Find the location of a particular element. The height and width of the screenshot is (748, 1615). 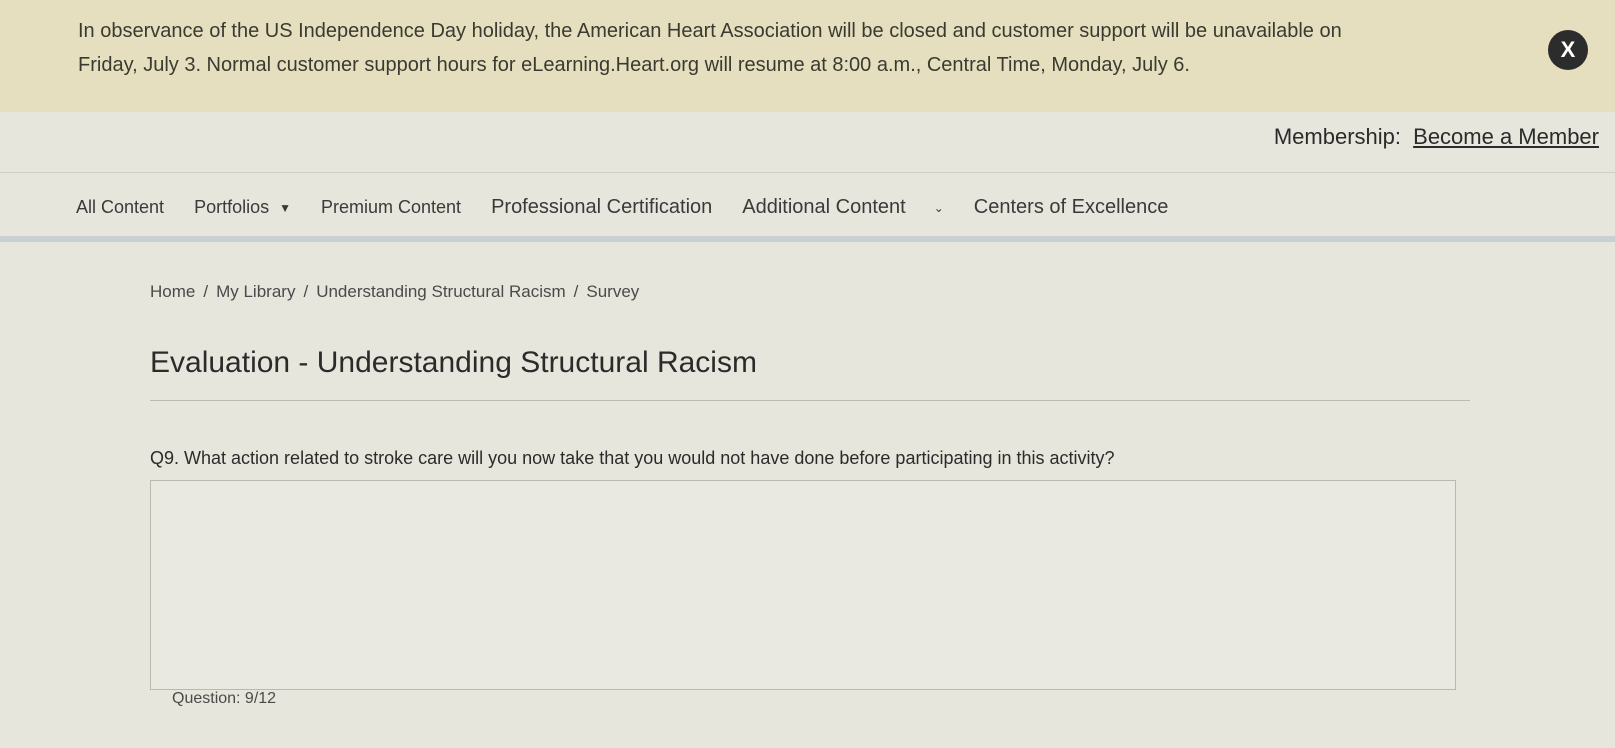

breadcrumb-survey: Survey is located at coordinates (613, 291).